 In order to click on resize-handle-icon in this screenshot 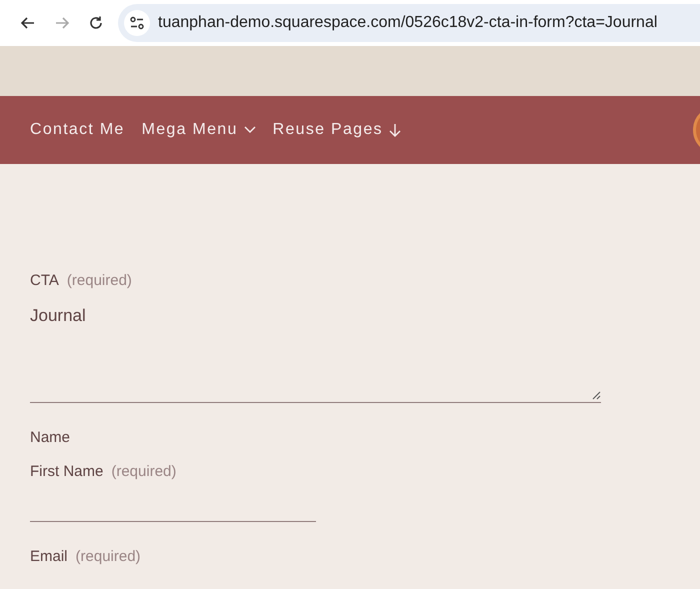, I will do `click(596, 395)`.